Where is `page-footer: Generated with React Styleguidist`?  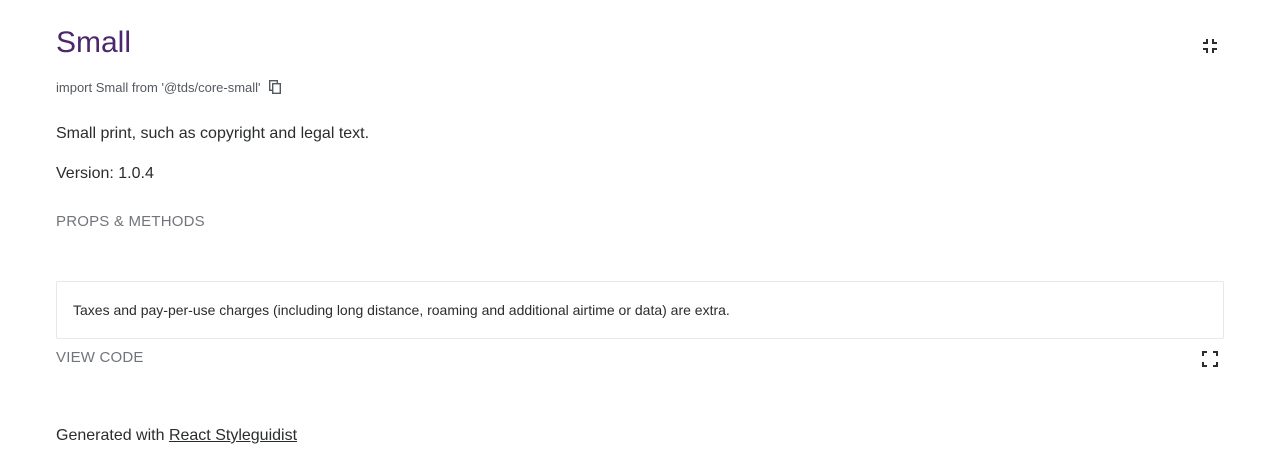 page-footer: Generated with React Styleguidist is located at coordinates (176, 436).